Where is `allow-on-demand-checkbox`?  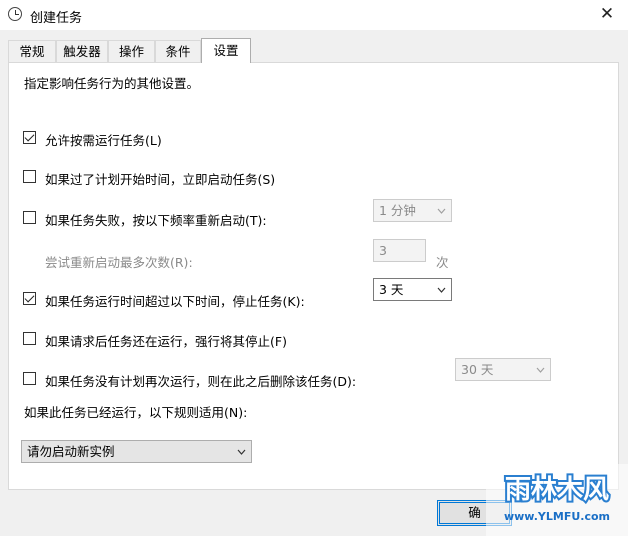
allow-on-demand-checkbox is located at coordinates (29, 137).